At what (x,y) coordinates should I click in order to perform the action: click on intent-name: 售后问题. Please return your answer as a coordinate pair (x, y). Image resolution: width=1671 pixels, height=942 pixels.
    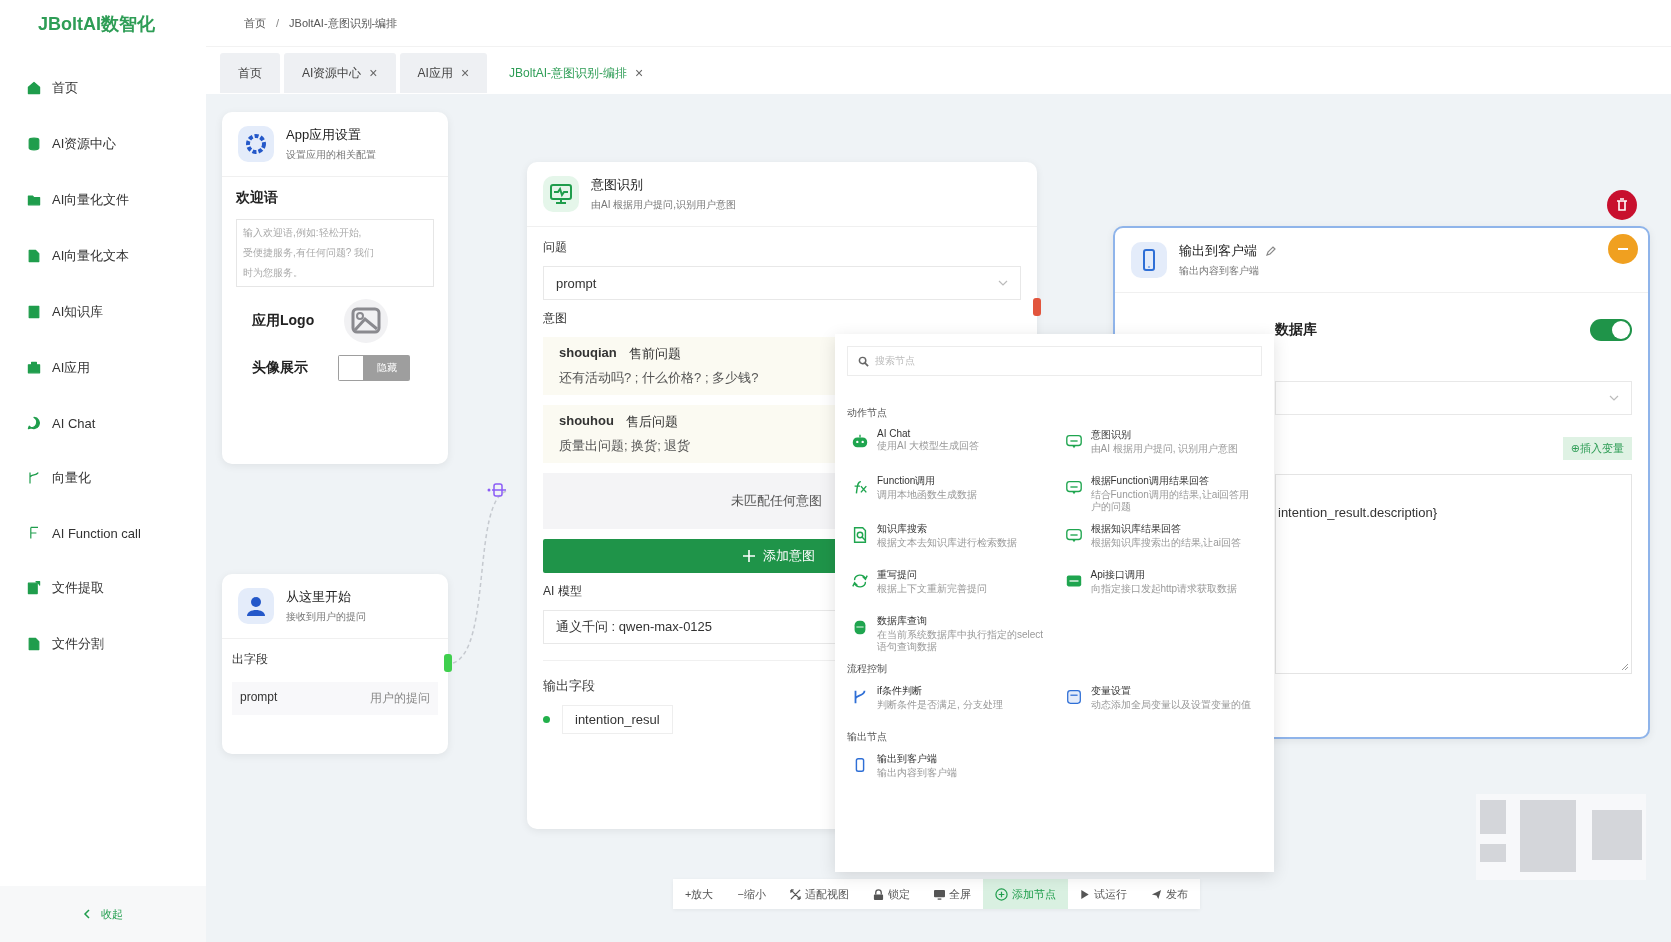
    Looking at the image, I should click on (651, 422).